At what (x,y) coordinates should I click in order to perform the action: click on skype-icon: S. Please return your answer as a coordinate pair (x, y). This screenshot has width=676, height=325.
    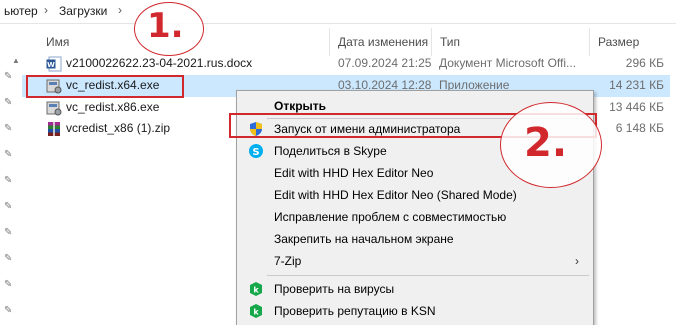
    Looking at the image, I should click on (256, 151).